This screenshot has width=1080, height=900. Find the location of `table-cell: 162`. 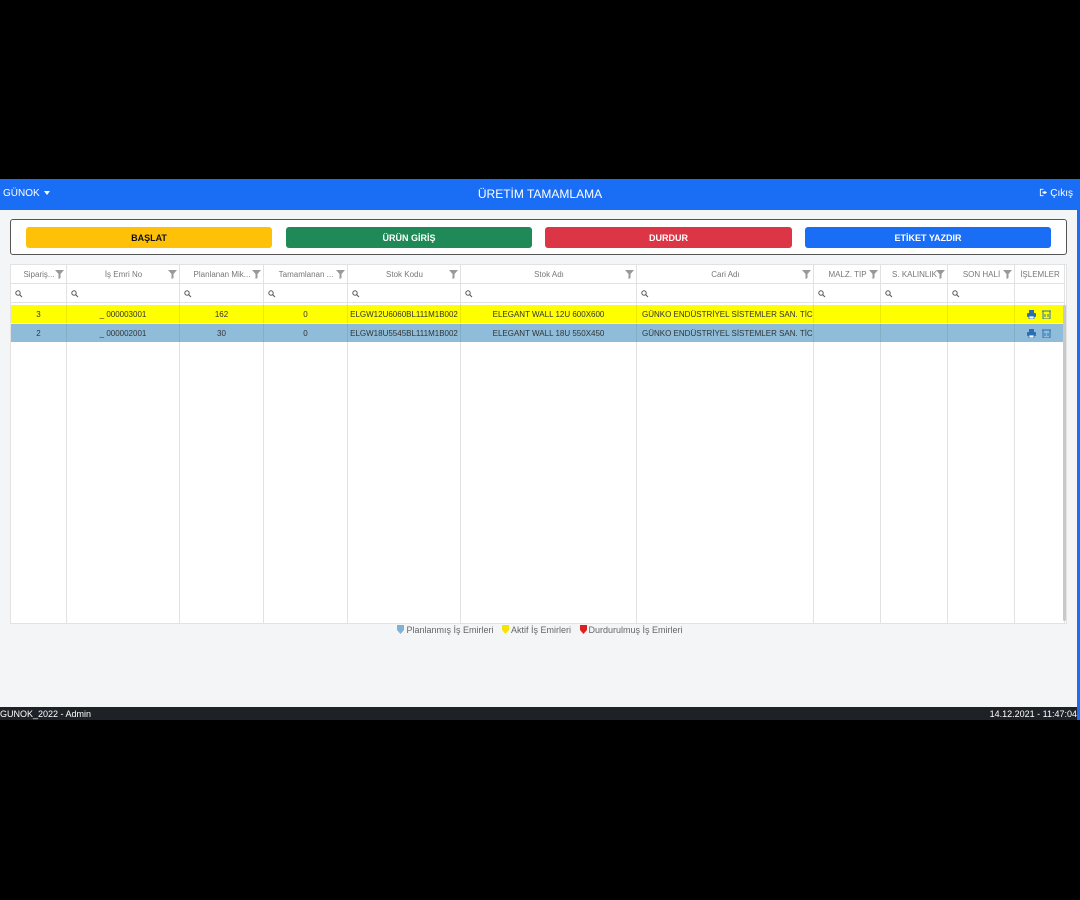

table-cell: 162 is located at coordinates (222, 314).